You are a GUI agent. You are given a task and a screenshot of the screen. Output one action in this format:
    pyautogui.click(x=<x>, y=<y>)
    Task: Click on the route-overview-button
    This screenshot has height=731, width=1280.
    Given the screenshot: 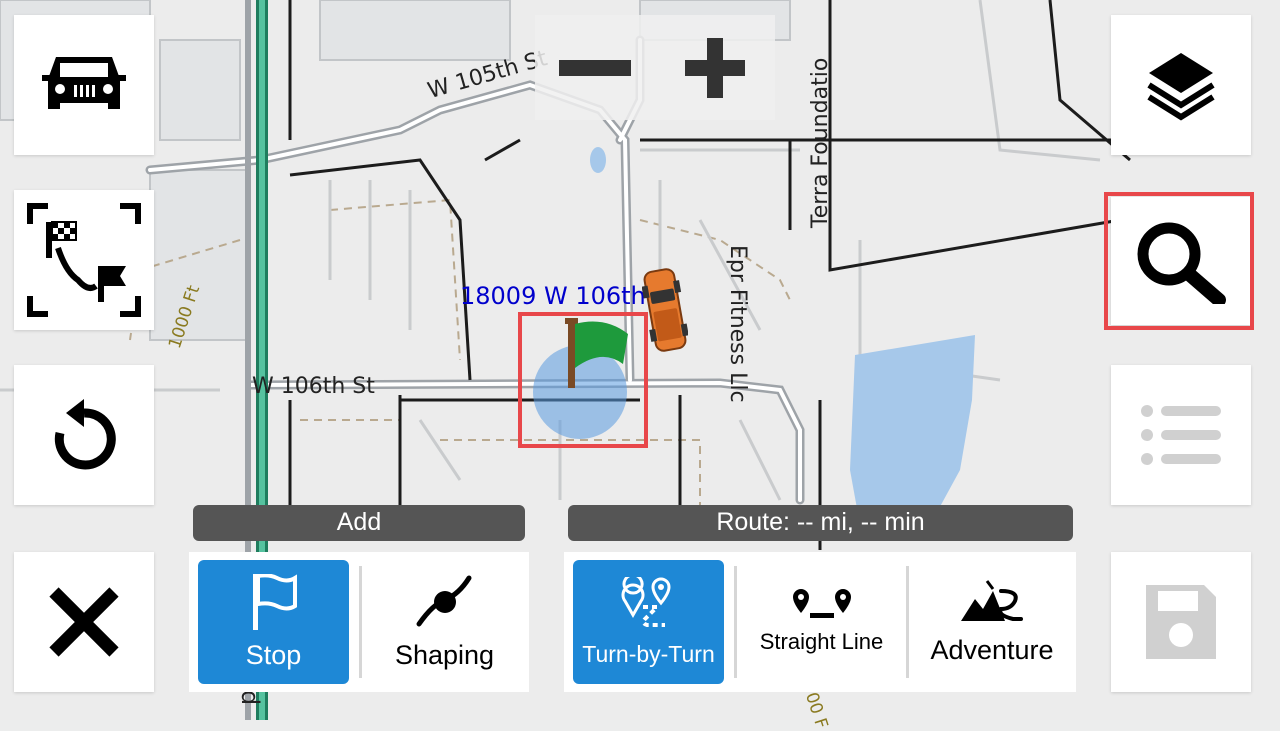 What is the action you would take?
    pyautogui.click(x=84, y=260)
    